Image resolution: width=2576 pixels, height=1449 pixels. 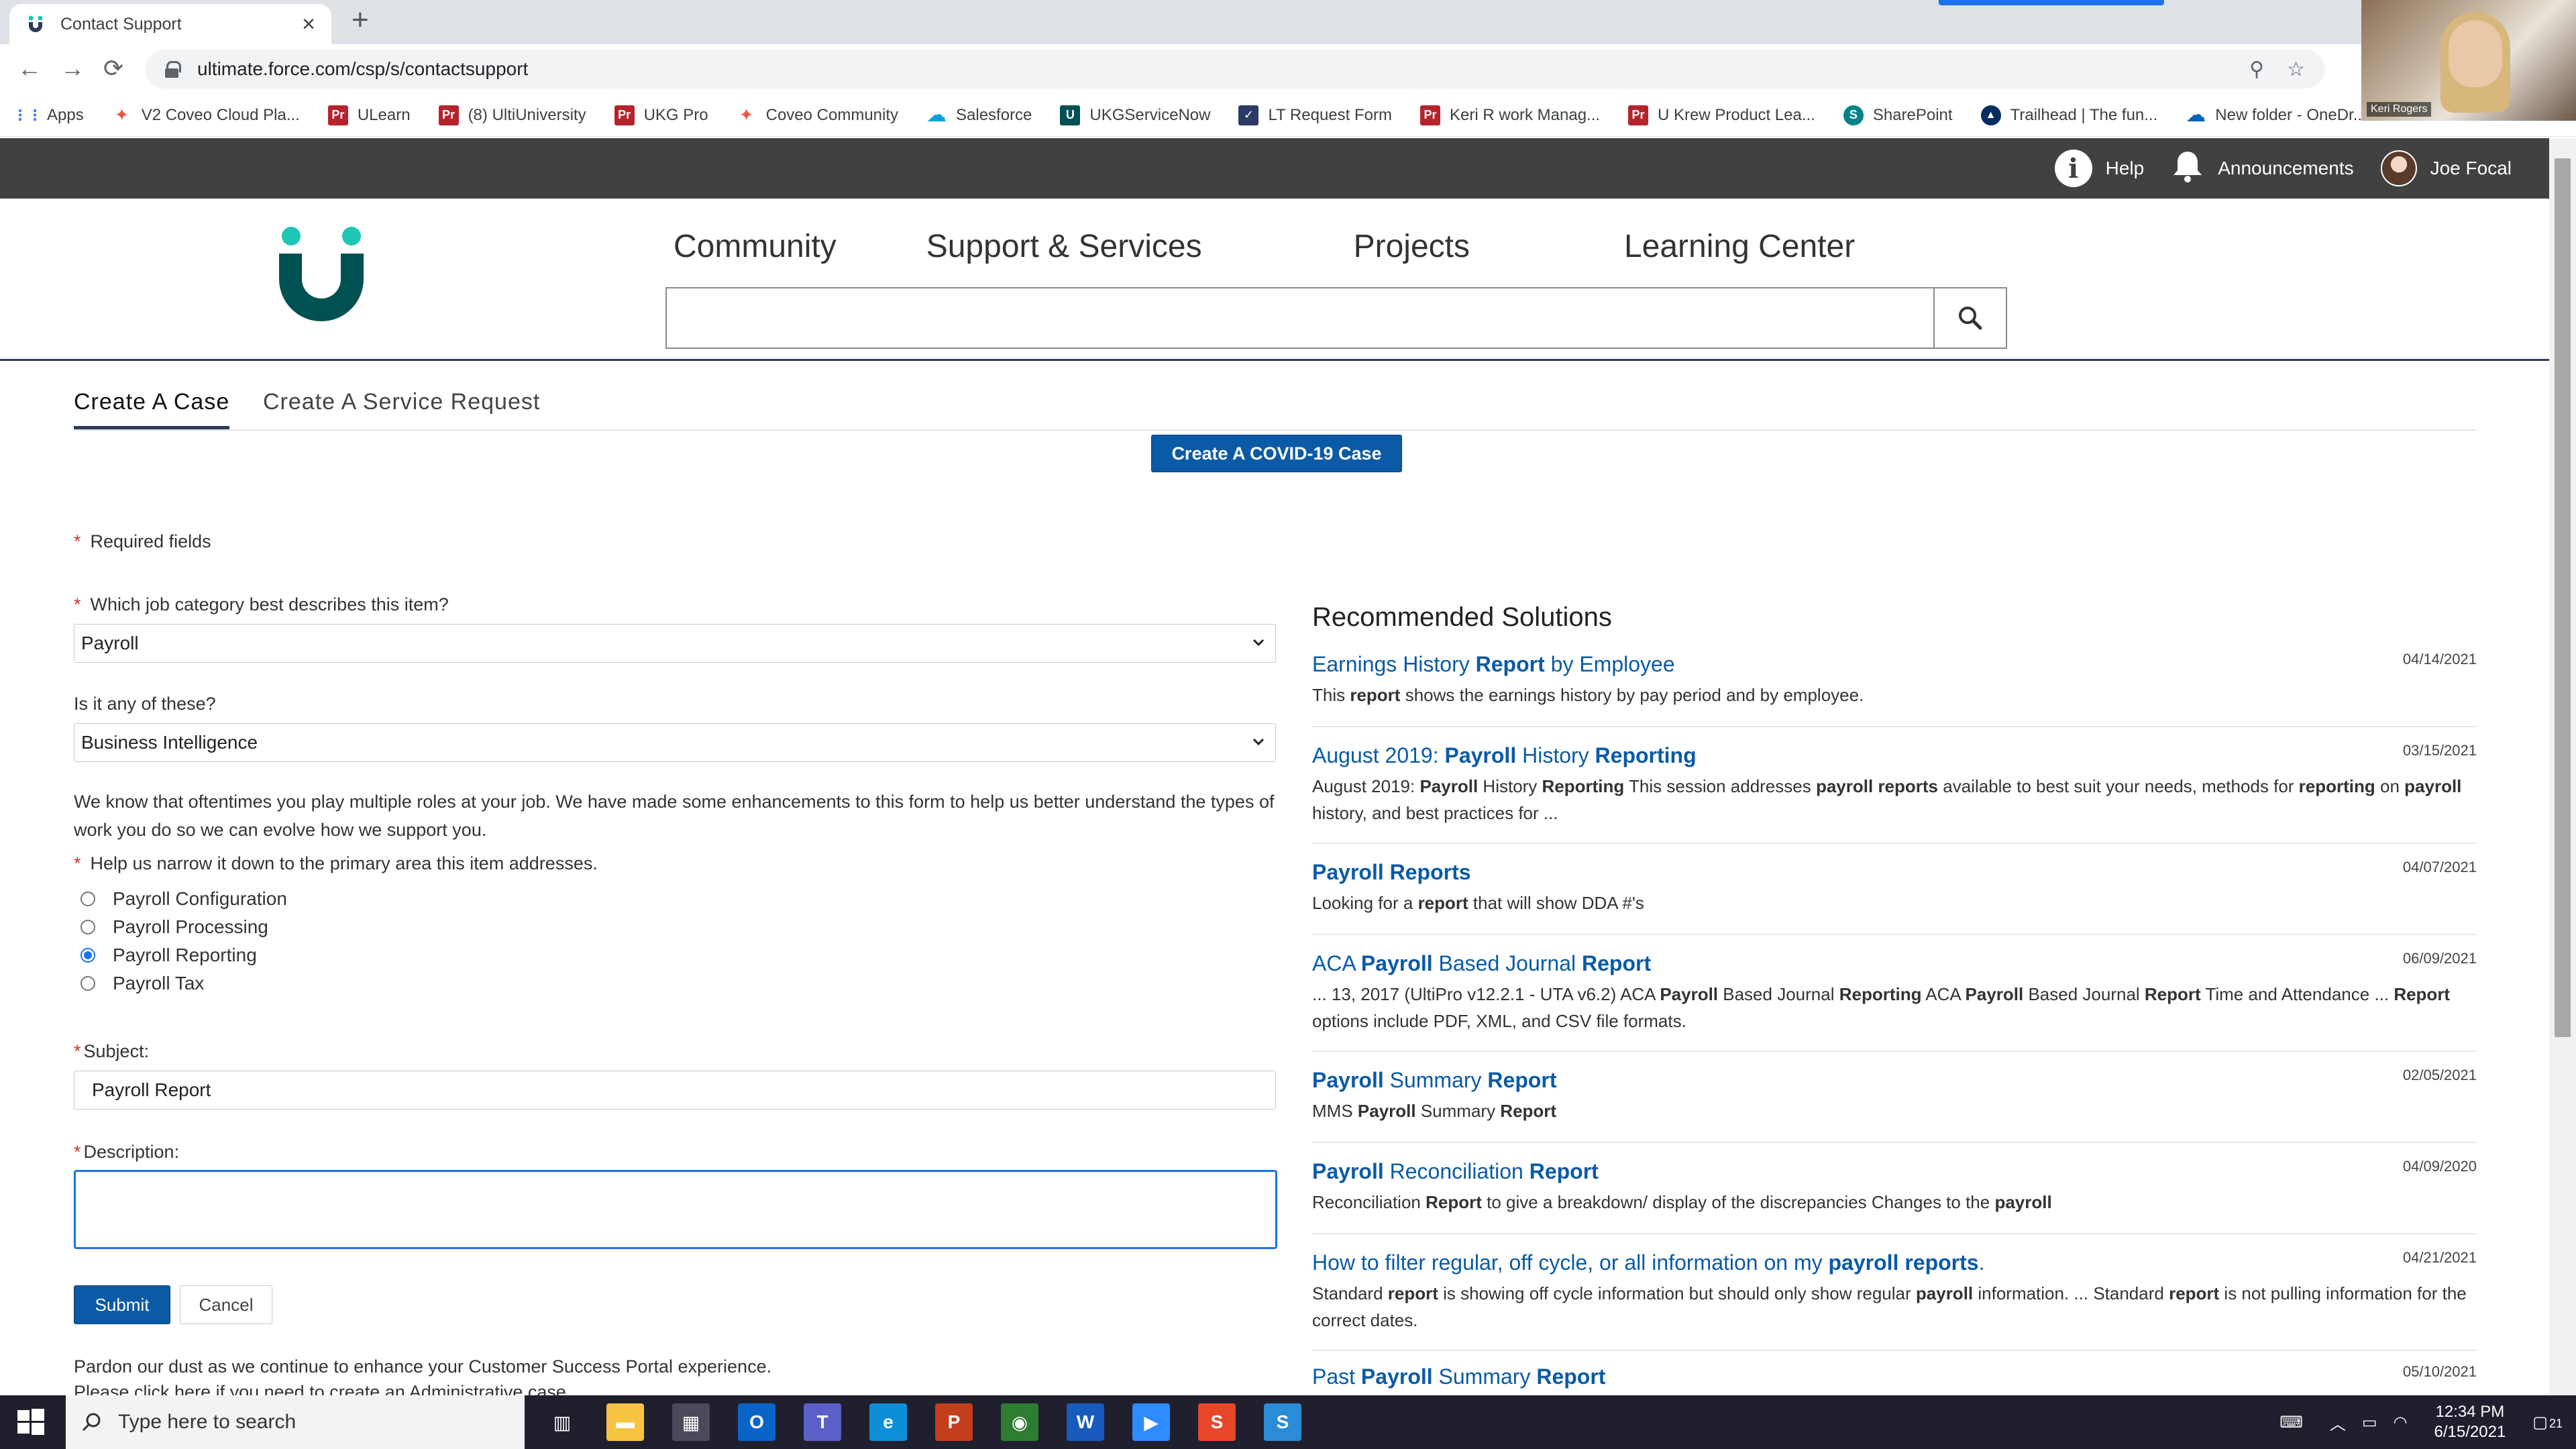 What do you see at coordinates (2099, 168) in the screenshot?
I see `help-link: i Help` at bounding box center [2099, 168].